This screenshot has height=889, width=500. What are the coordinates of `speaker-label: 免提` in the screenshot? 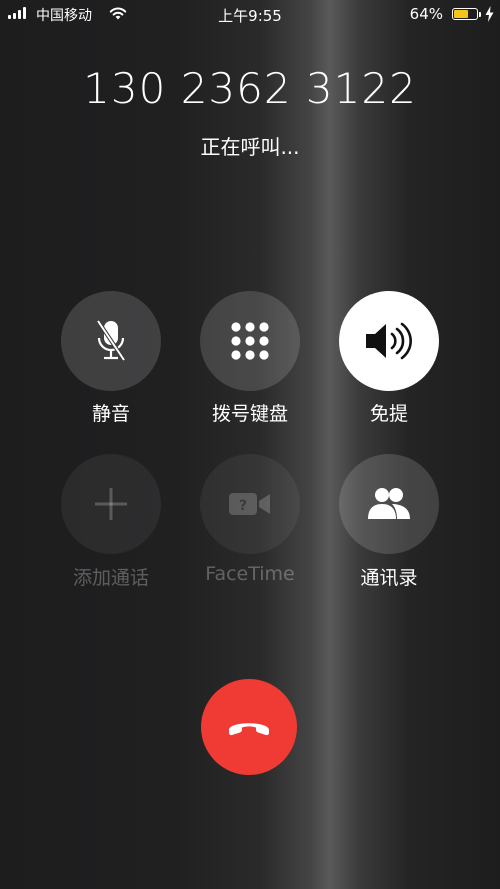 It's located at (388, 414).